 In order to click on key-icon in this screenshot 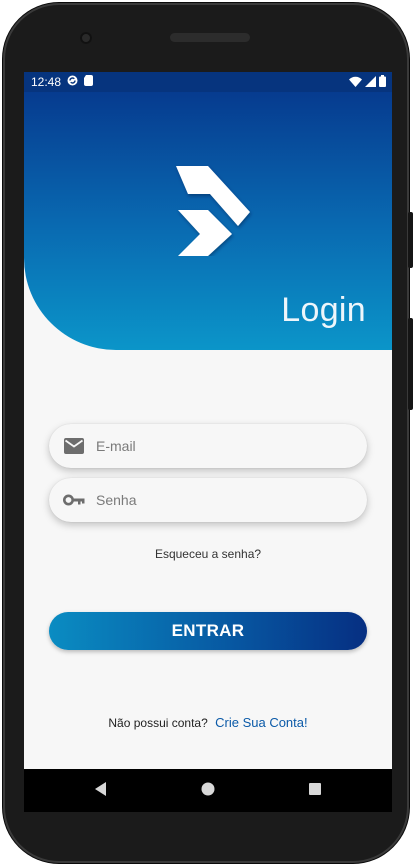, I will do `click(74, 500)`.